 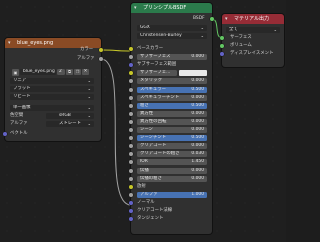 I want to click on subsurface-method-dropdown: Christensen-Burley ⌄, so click(x=172, y=36).